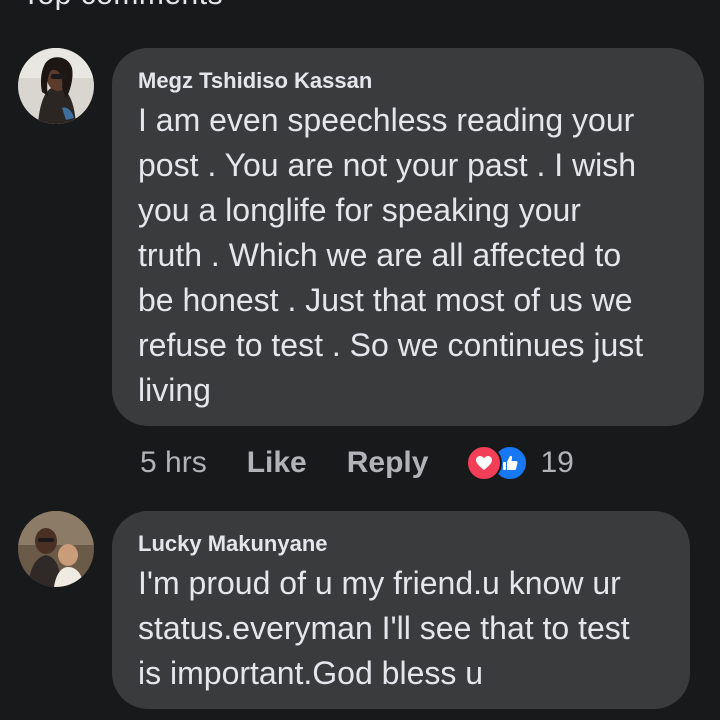 The image size is (720, 720). Describe the element at coordinates (401, 544) in the screenshot. I see `comment-author: Lucky Makunyane` at that location.